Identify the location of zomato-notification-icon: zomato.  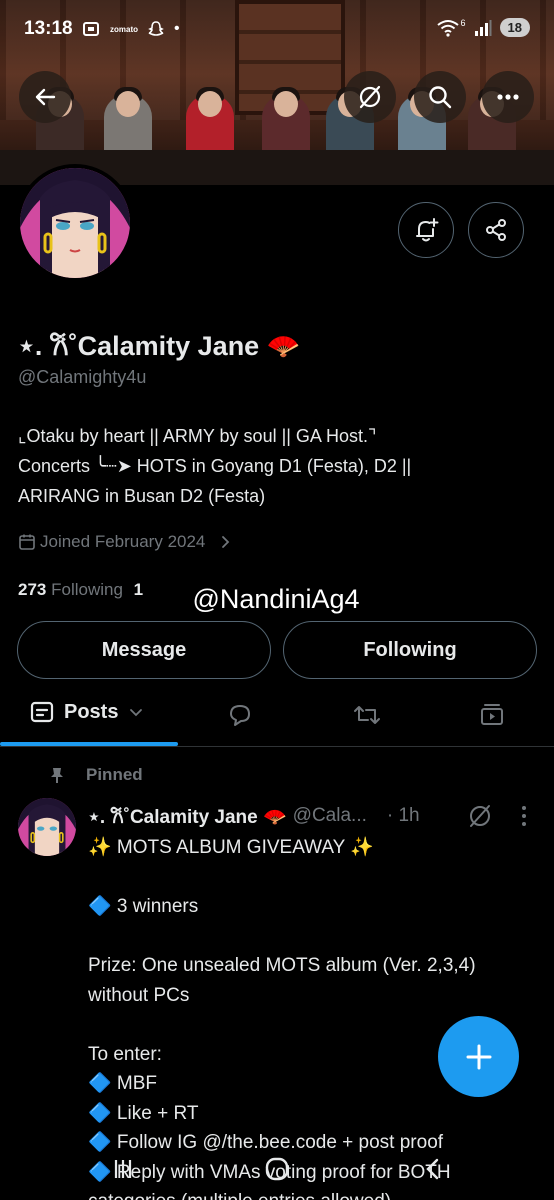
(124, 29).